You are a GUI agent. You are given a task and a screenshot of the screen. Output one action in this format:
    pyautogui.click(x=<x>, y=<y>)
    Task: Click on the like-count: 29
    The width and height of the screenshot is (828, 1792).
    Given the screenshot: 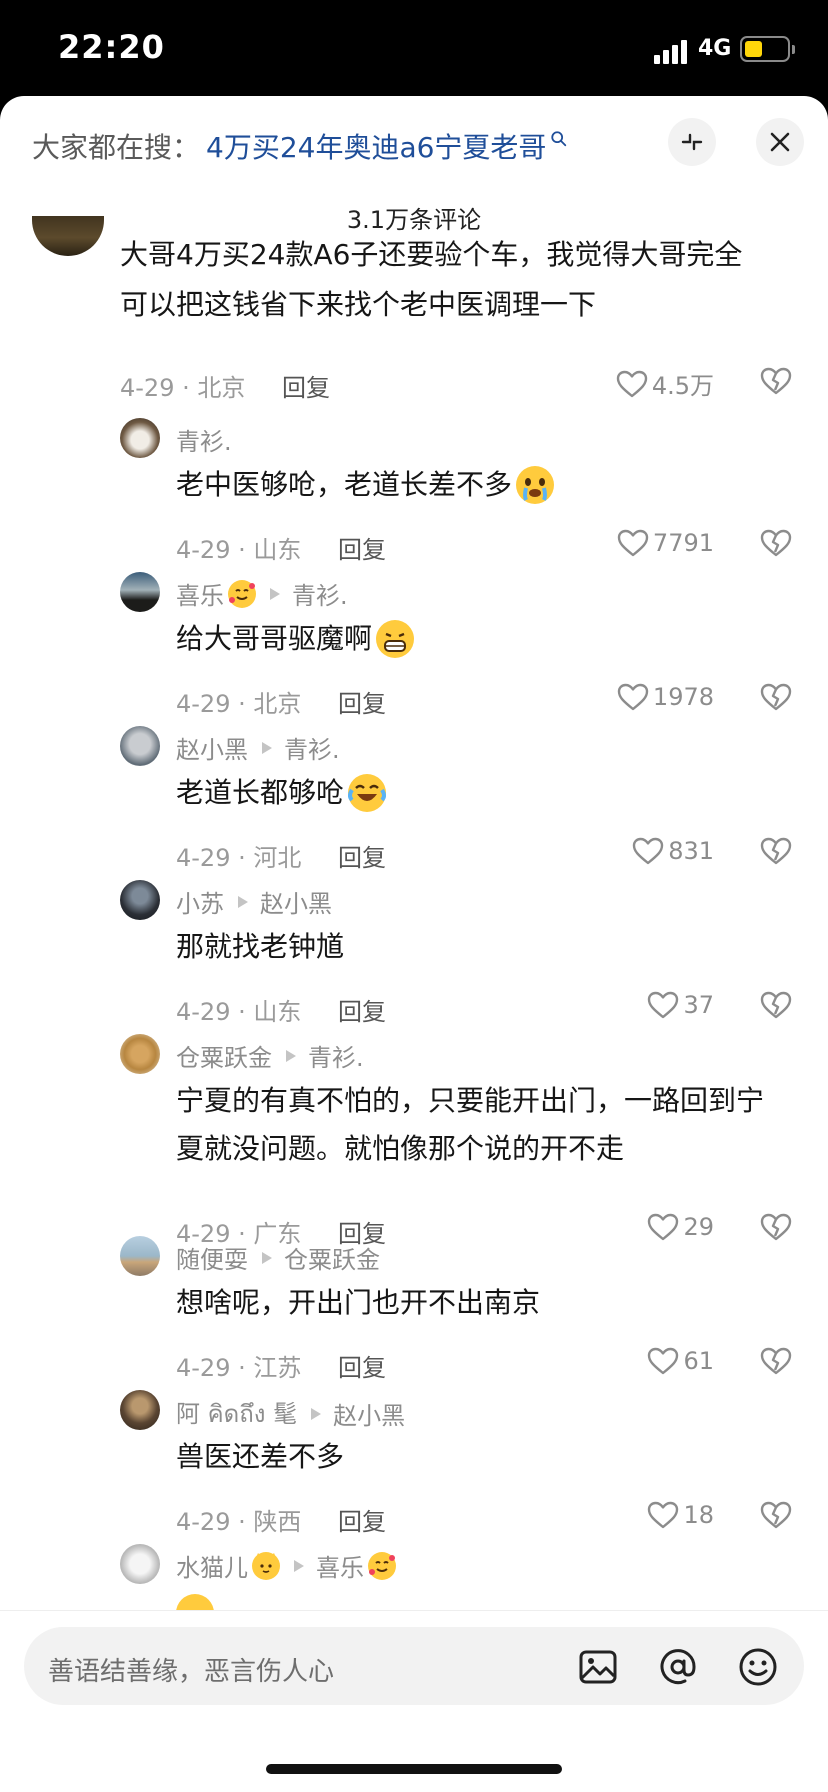 What is the action you would take?
    pyautogui.click(x=698, y=1227)
    